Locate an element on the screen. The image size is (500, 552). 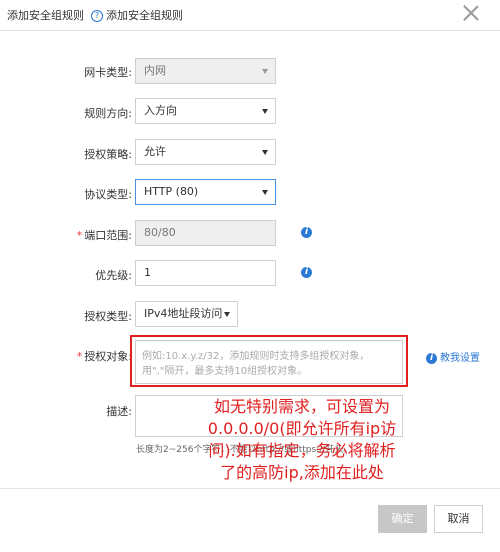
tutorial-link: i 教我设置 is located at coordinates (453, 356).